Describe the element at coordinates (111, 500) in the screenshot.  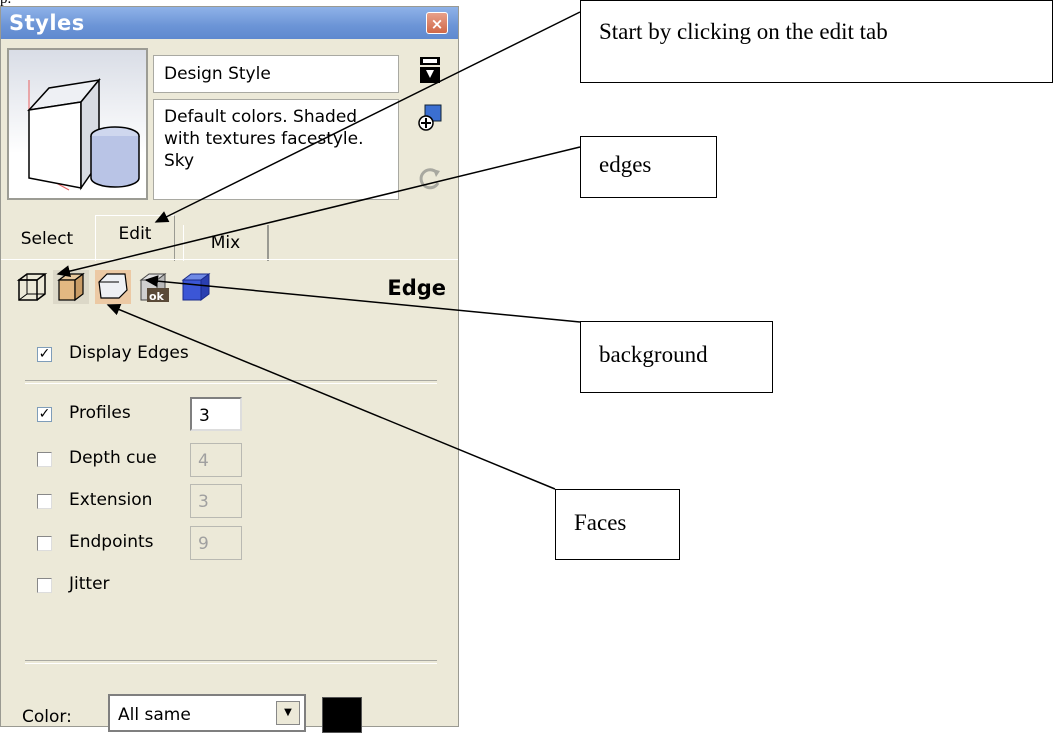
I see `extension-label: Extension` at that location.